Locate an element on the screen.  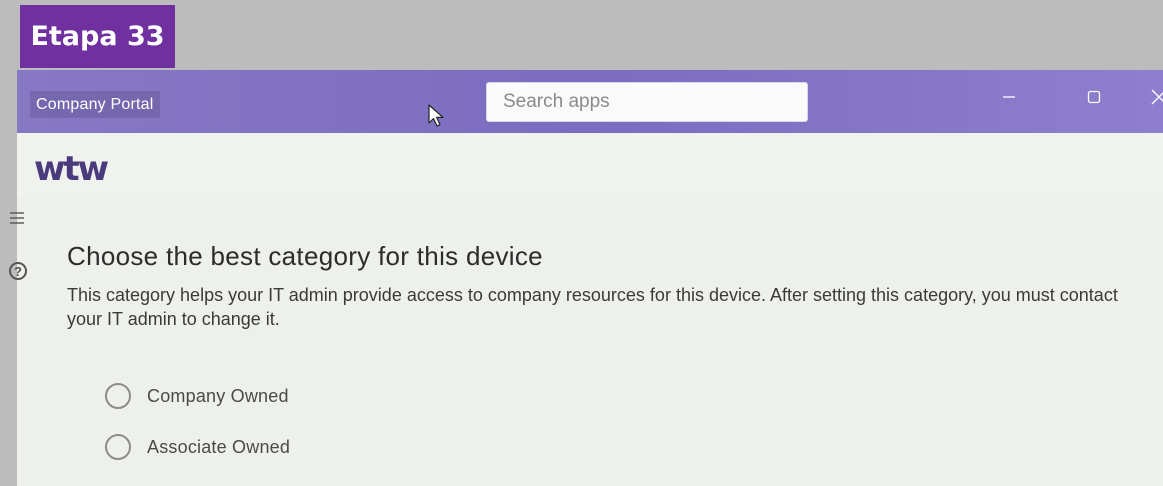
option-associate-owned: Associate Owned is located at coordinates (197, 447).